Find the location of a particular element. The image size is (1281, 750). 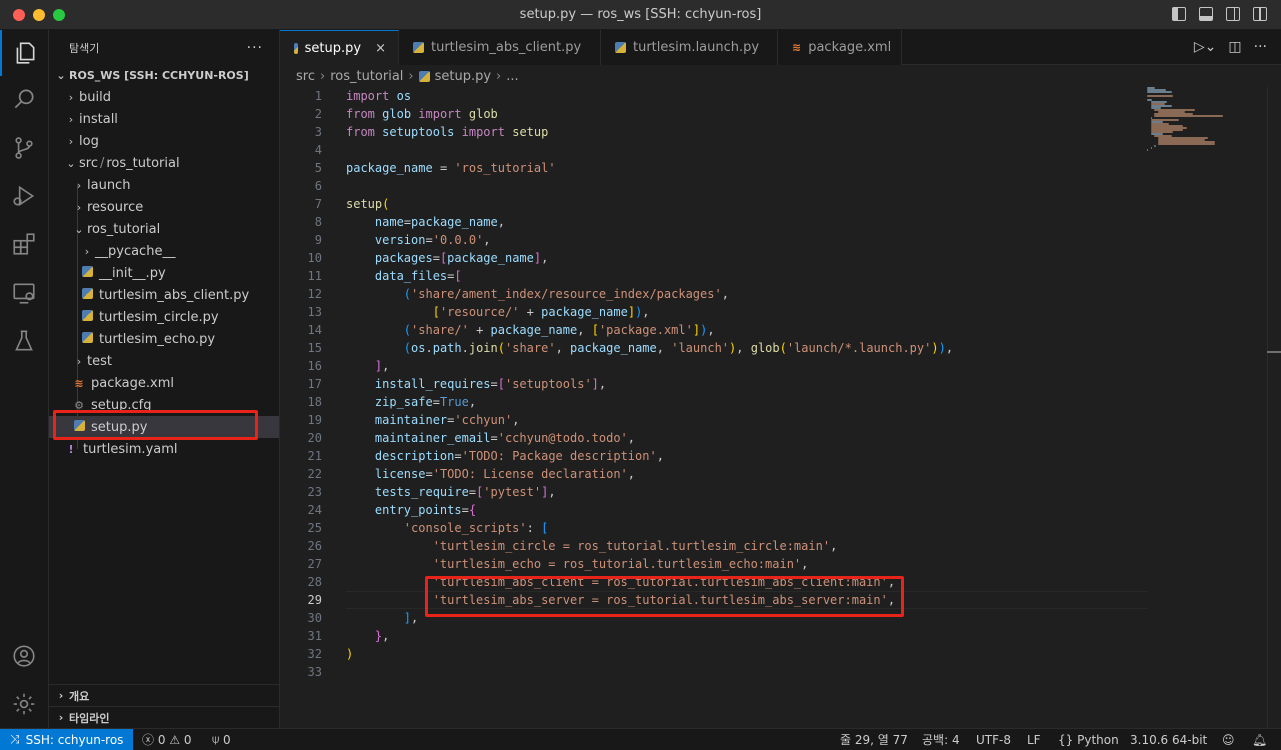

tab-turtlesim-launch: turtlesim.launch.py is located at coordinates (689, 47).